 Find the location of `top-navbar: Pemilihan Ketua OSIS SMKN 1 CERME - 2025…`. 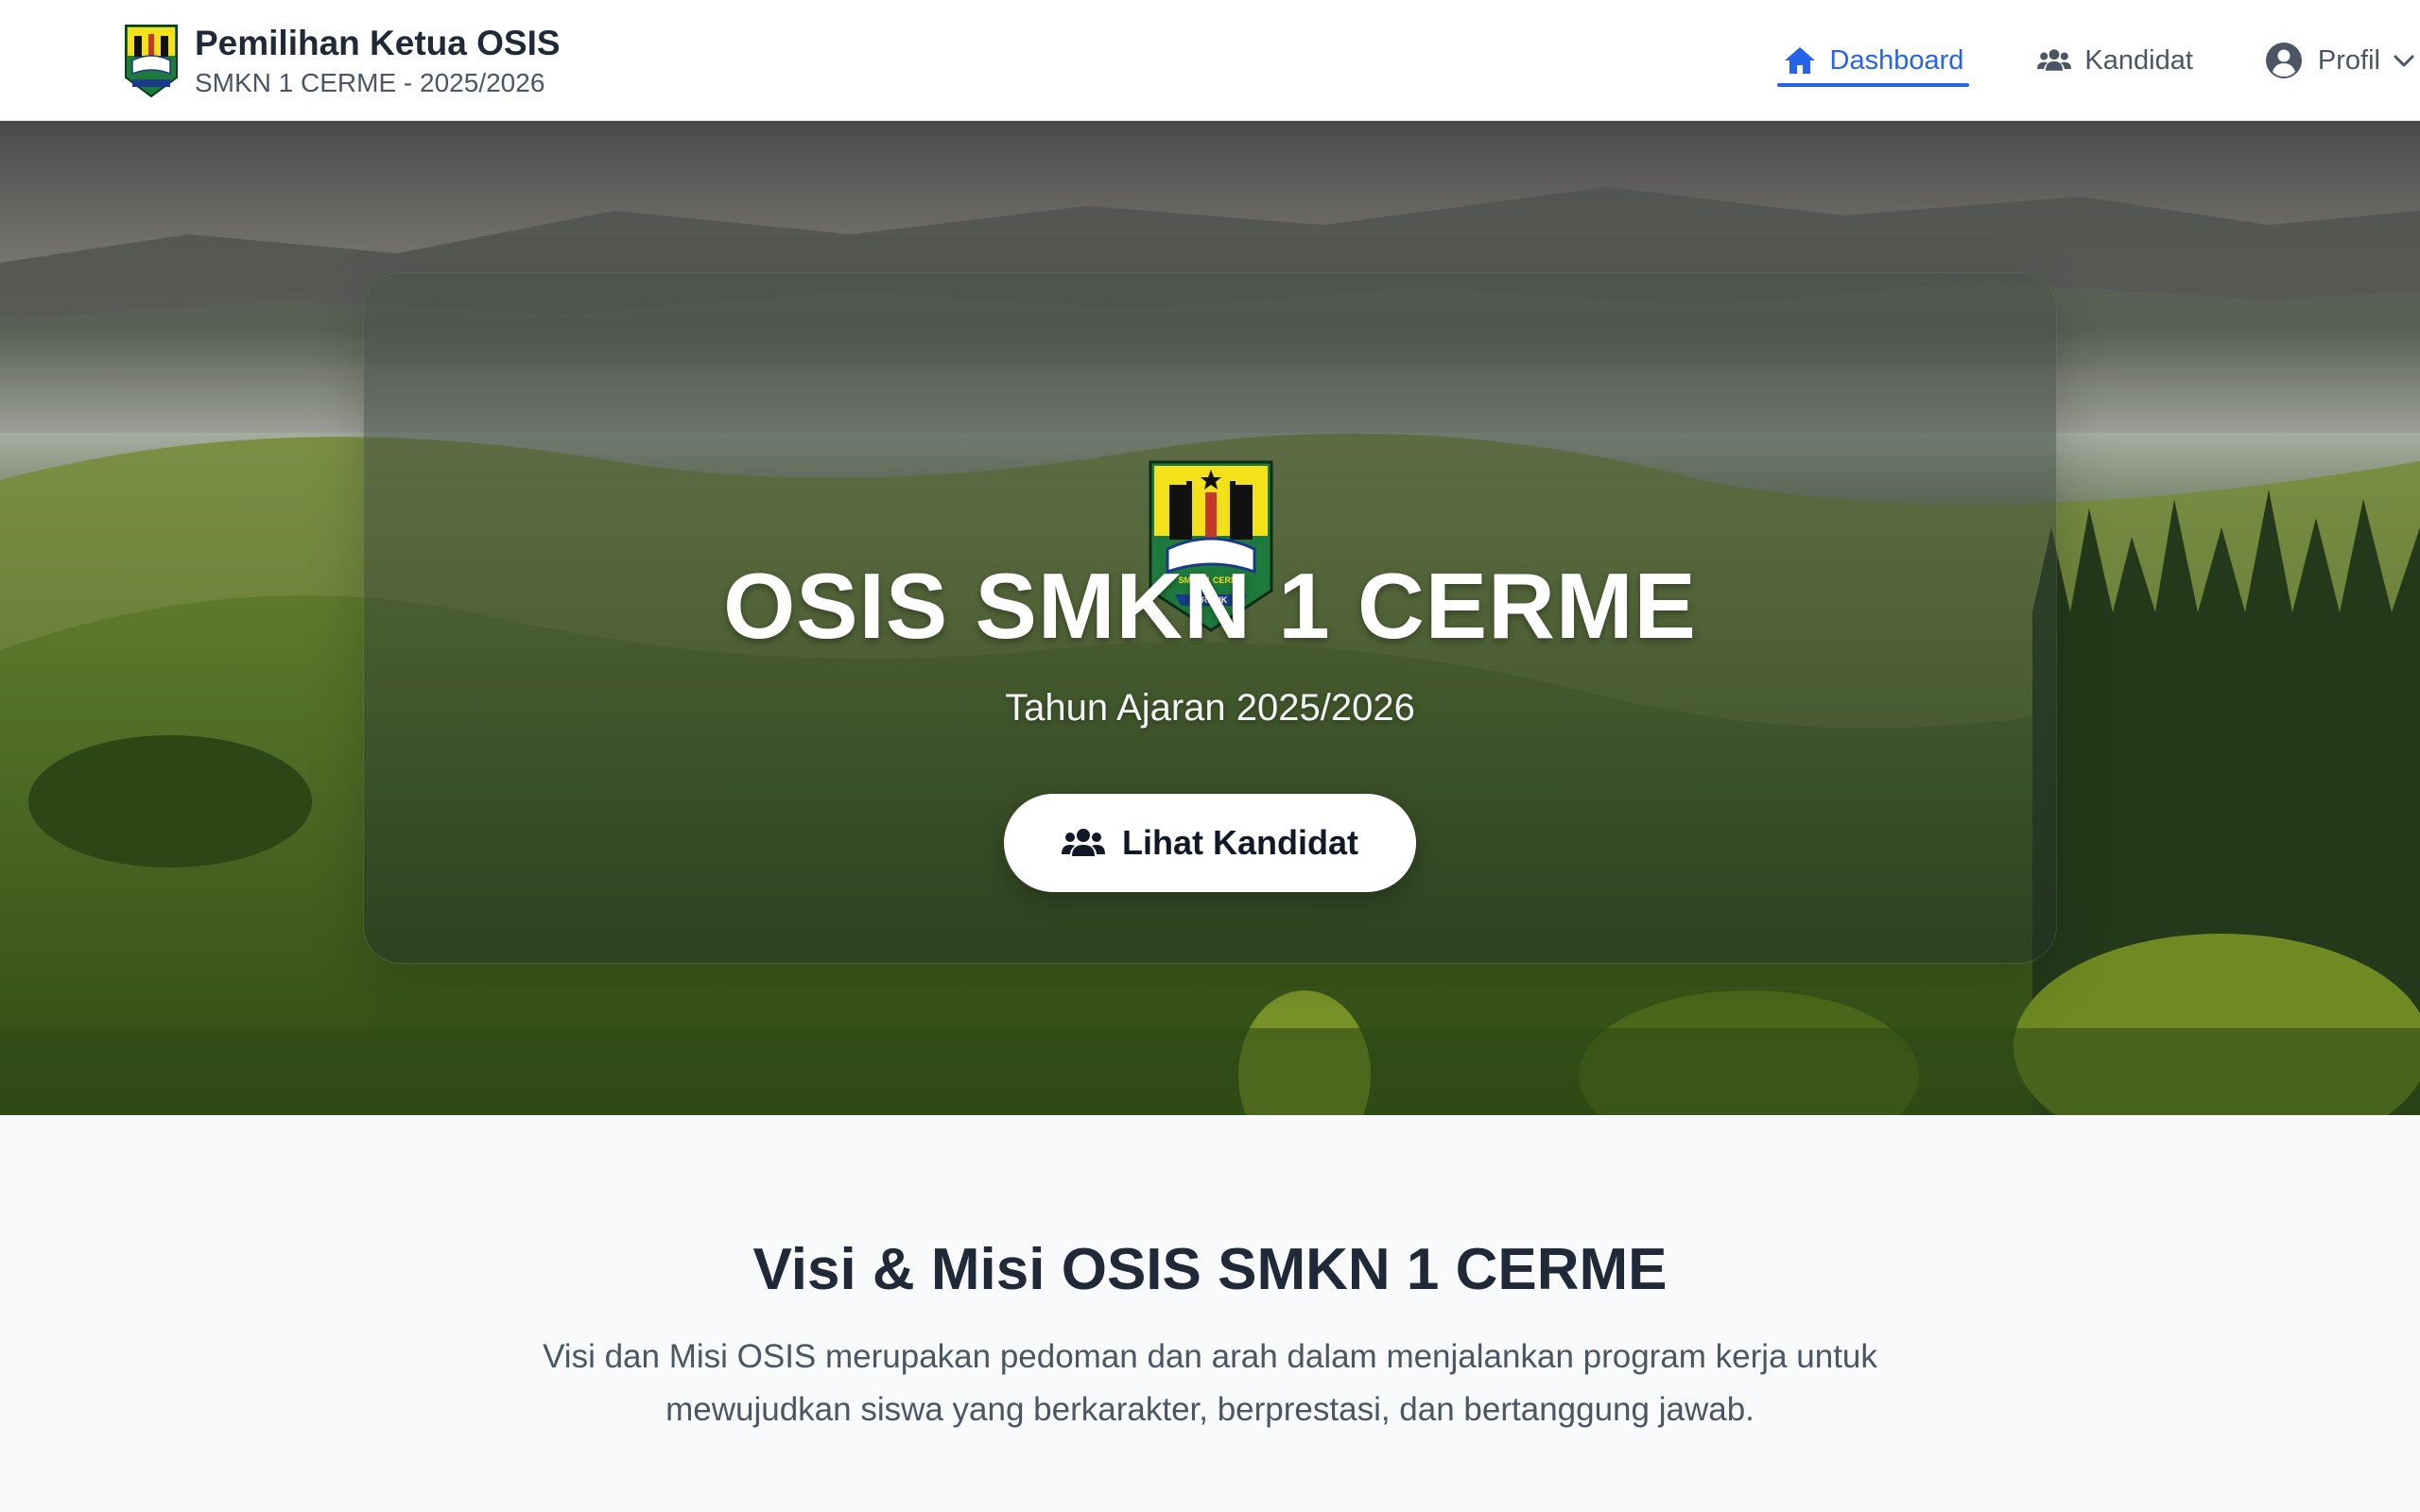

top-navbar: Pemilihan Ketua OSIS SMKN 1 CERME - 2025… is located at coordinates (1210, 60).